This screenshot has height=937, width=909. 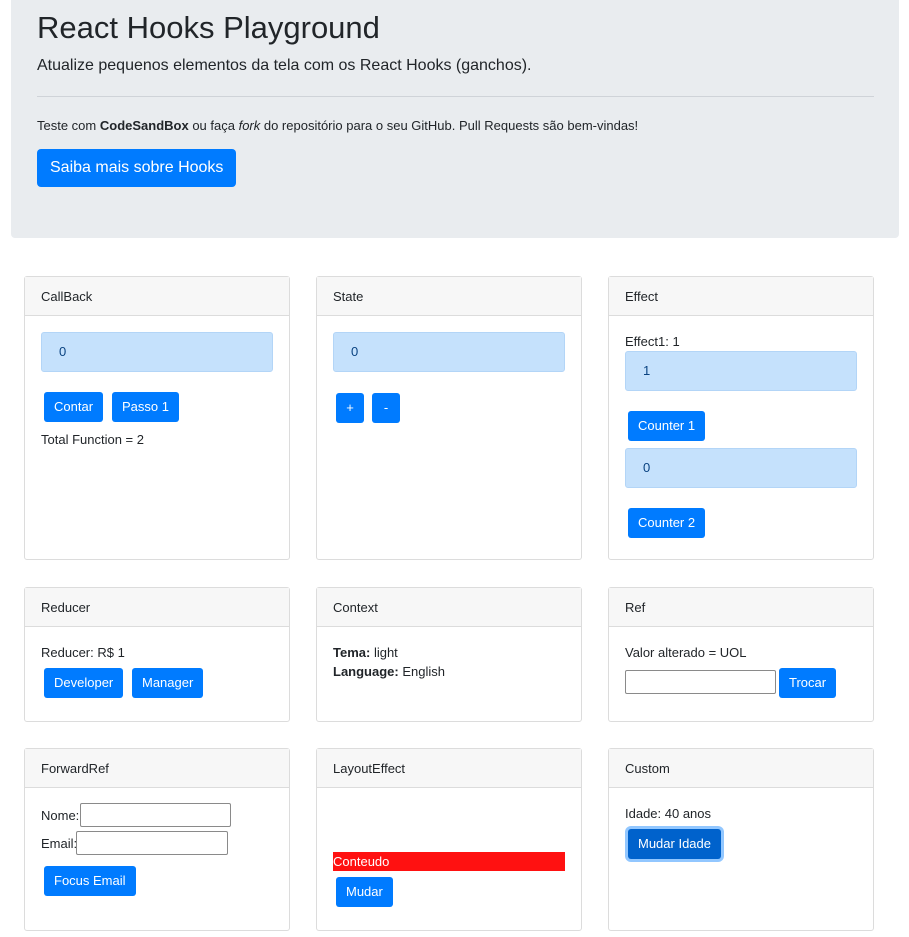 I want to click on email-field, so click(x=152, y=843).